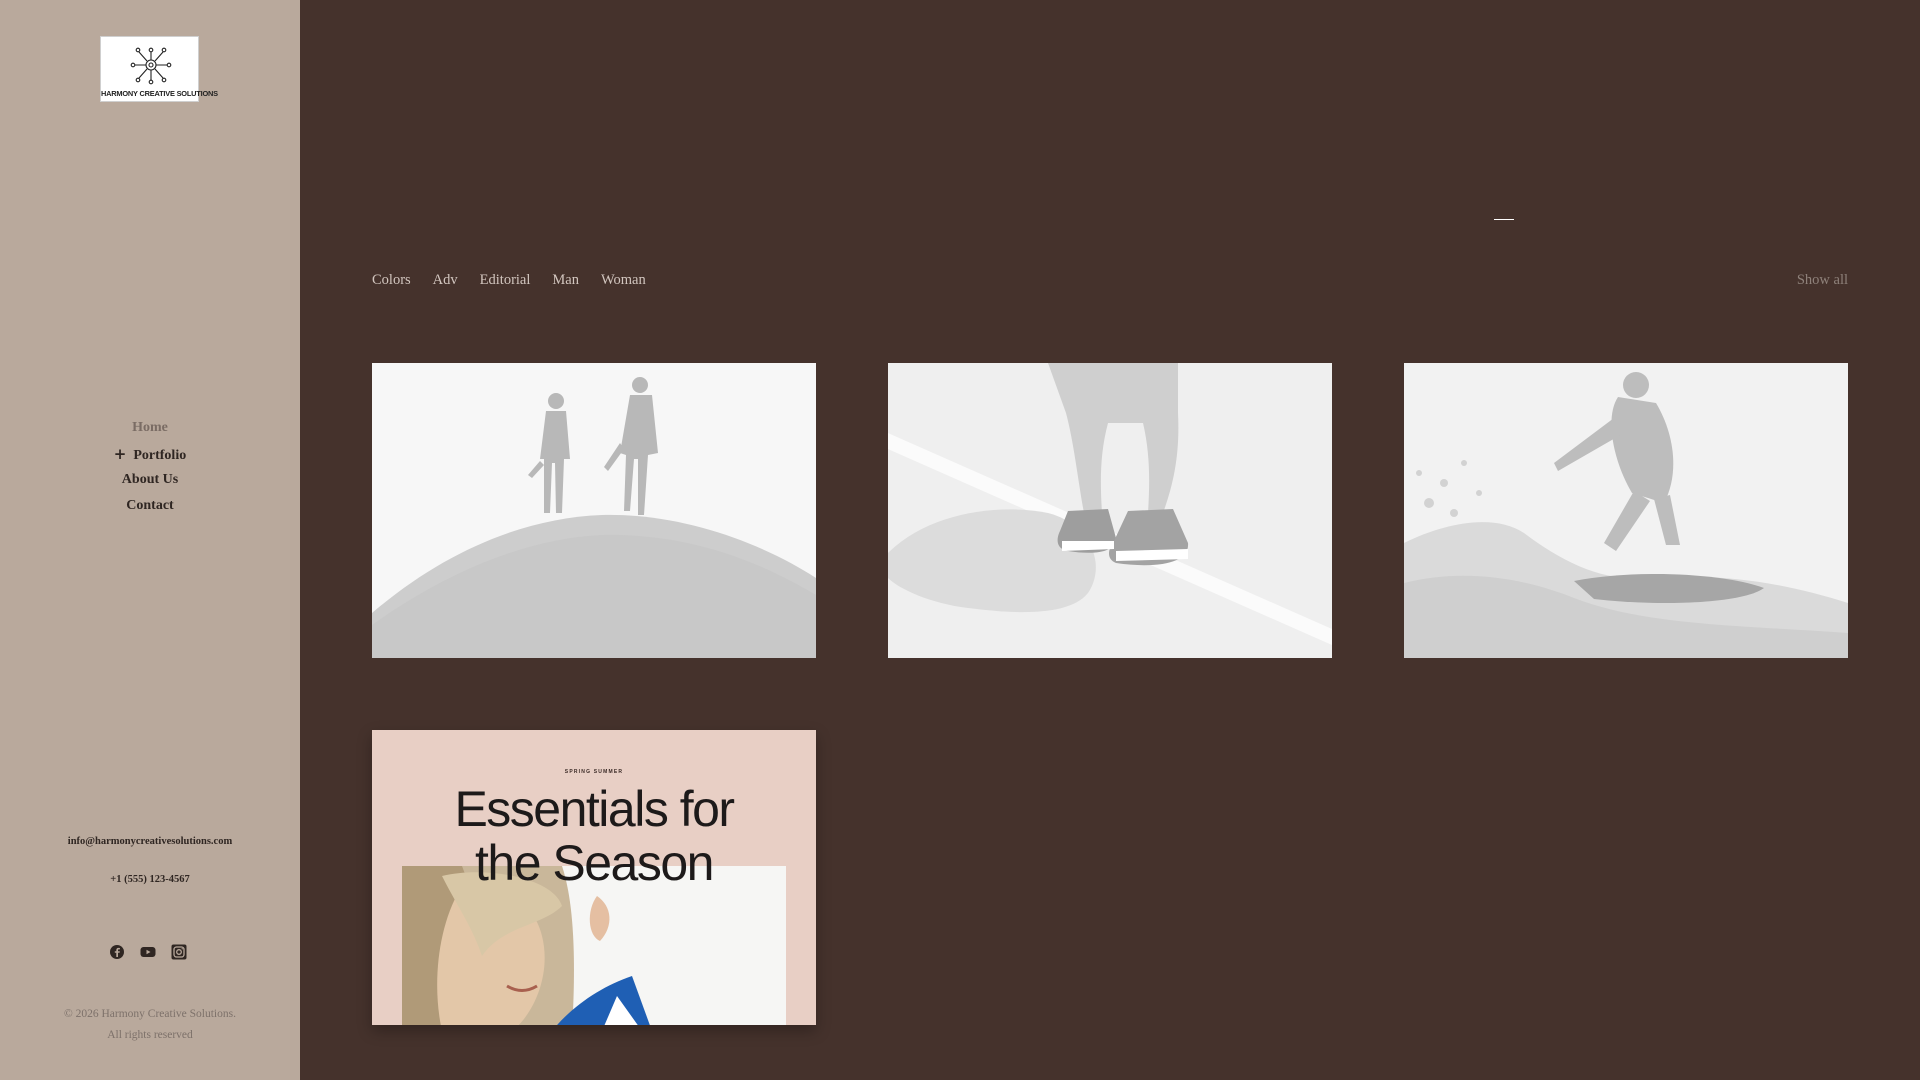  What do you see at coordinates (594, 772) in the screenshot?
I see `poster-kicker: SPRING SUMMER` at bounding box center [594, 772].